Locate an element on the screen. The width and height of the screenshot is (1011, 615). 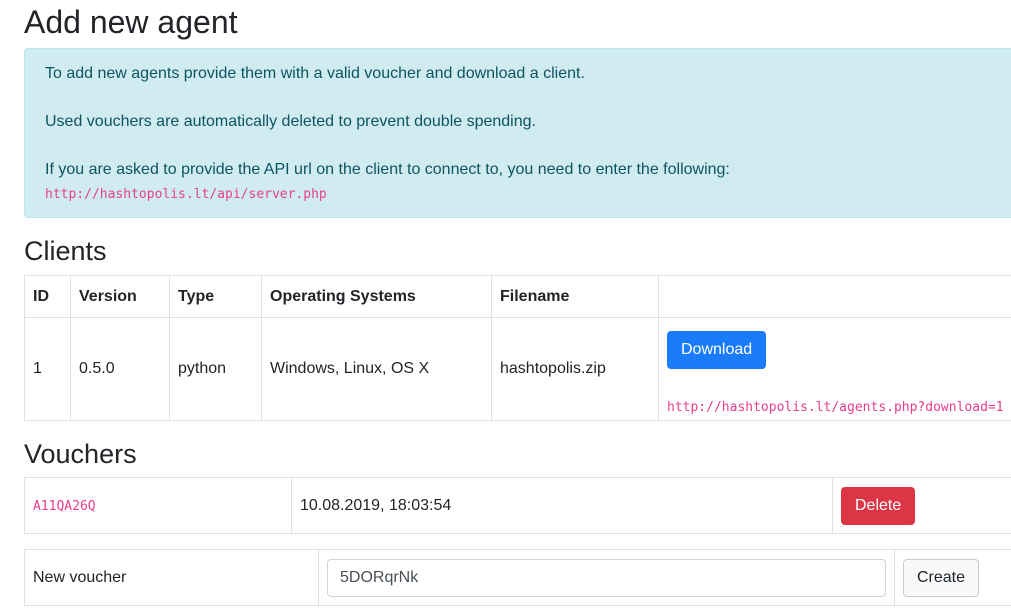
client-id: 1 is located at coordinates (47, 369).